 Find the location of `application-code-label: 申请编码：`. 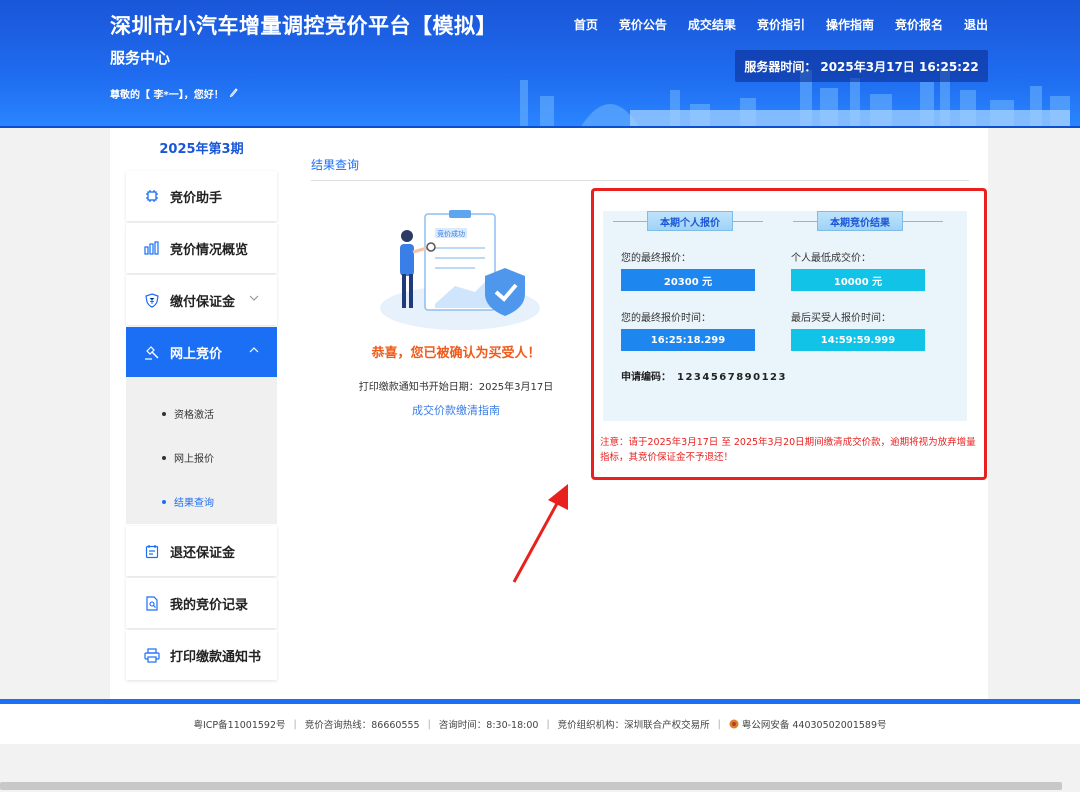

application-code-label: 申请编码： is located at coordinates (646, 377).